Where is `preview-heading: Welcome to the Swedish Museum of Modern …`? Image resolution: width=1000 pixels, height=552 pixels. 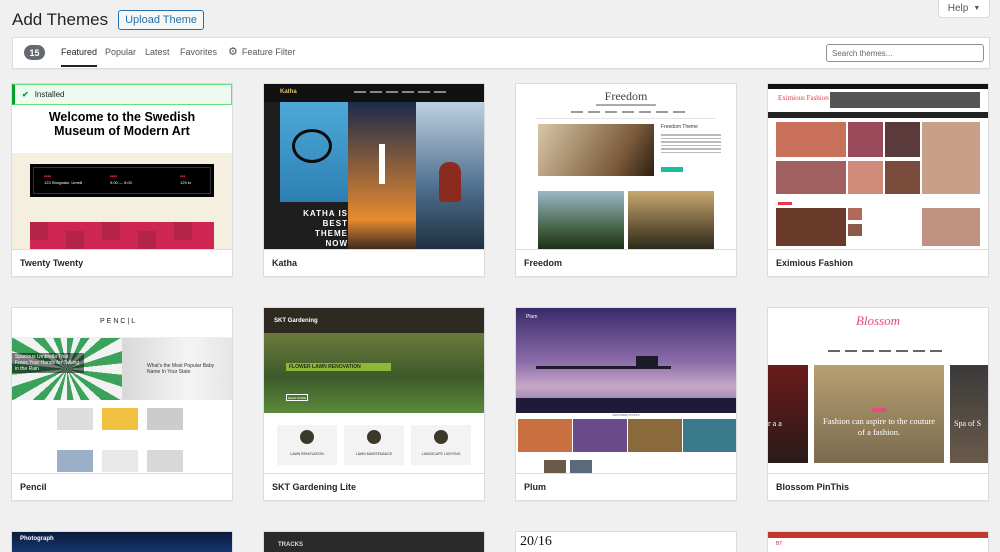 preview-heading: Welcome to the Swedish Museum of Modern … is located at coordinates (122, 124).